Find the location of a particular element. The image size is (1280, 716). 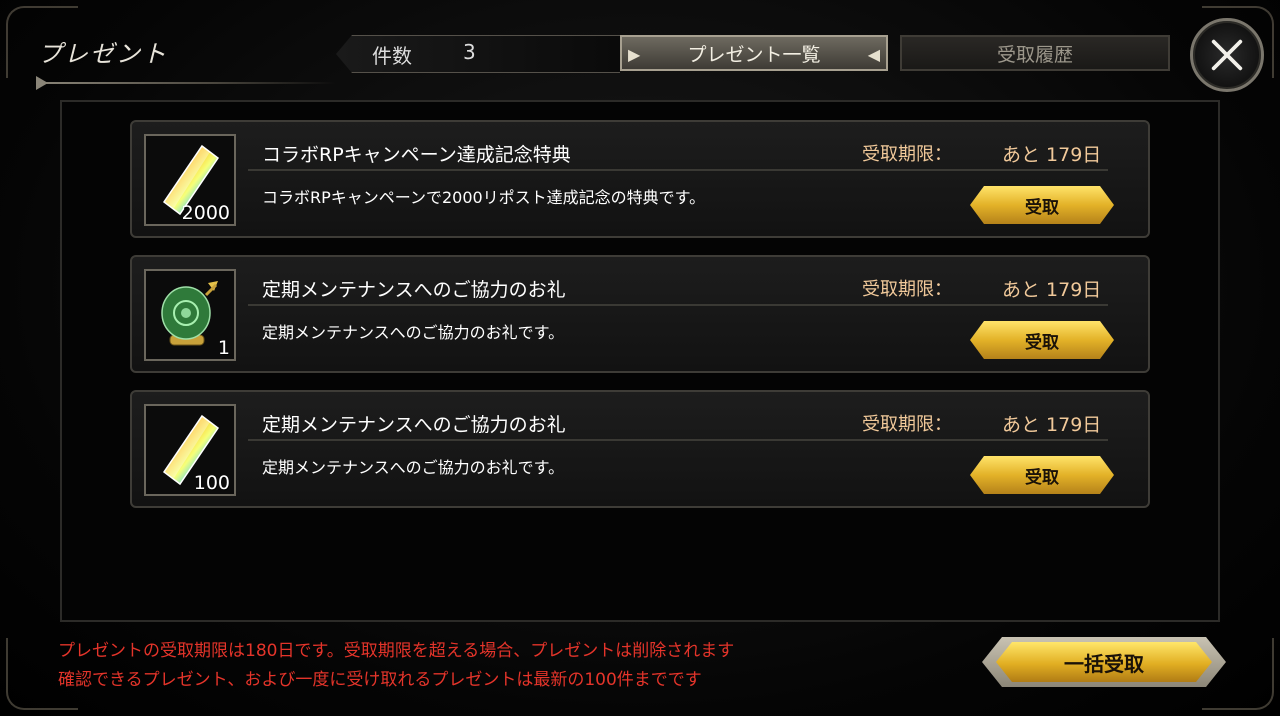

chevron-left-icon: ◀ is located at coordinates (873, 54).